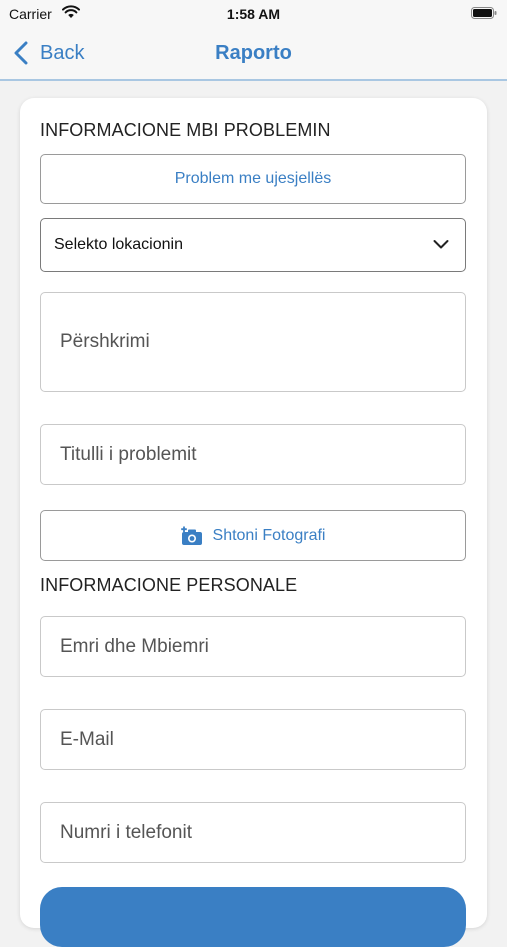 This screenshot has height=947, width=507. Describe the element at coordinates (253, 917) in the screenshot. I see `submit-button` at that location.